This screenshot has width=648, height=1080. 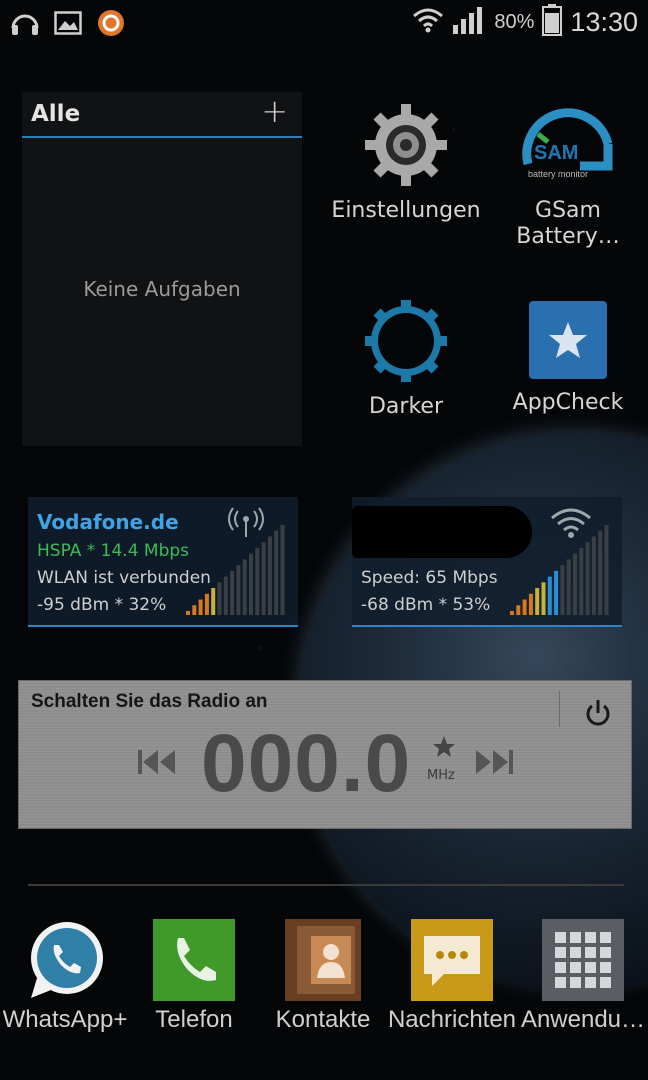 I want to click on dock-divider, so click(x=326, y=885).